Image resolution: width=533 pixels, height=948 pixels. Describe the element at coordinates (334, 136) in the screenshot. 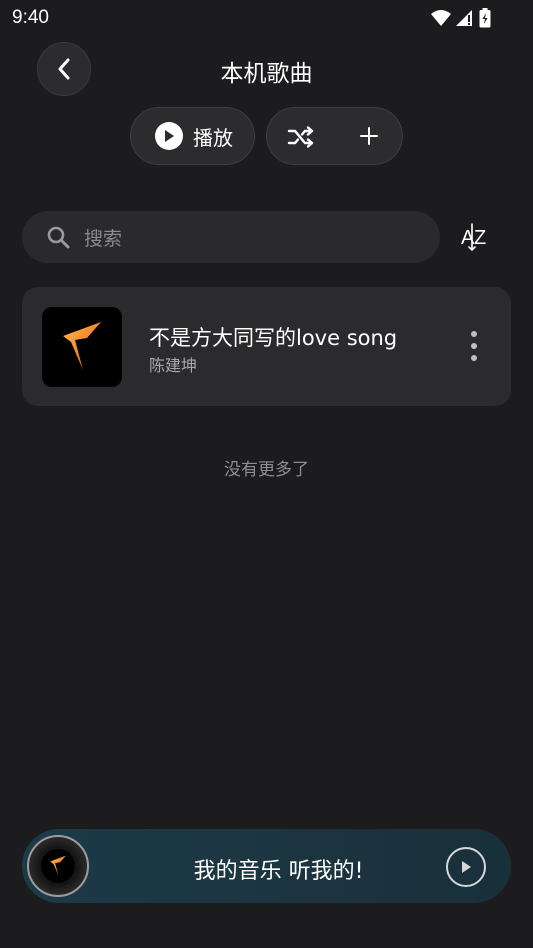

I see `tools-pill` at that location.